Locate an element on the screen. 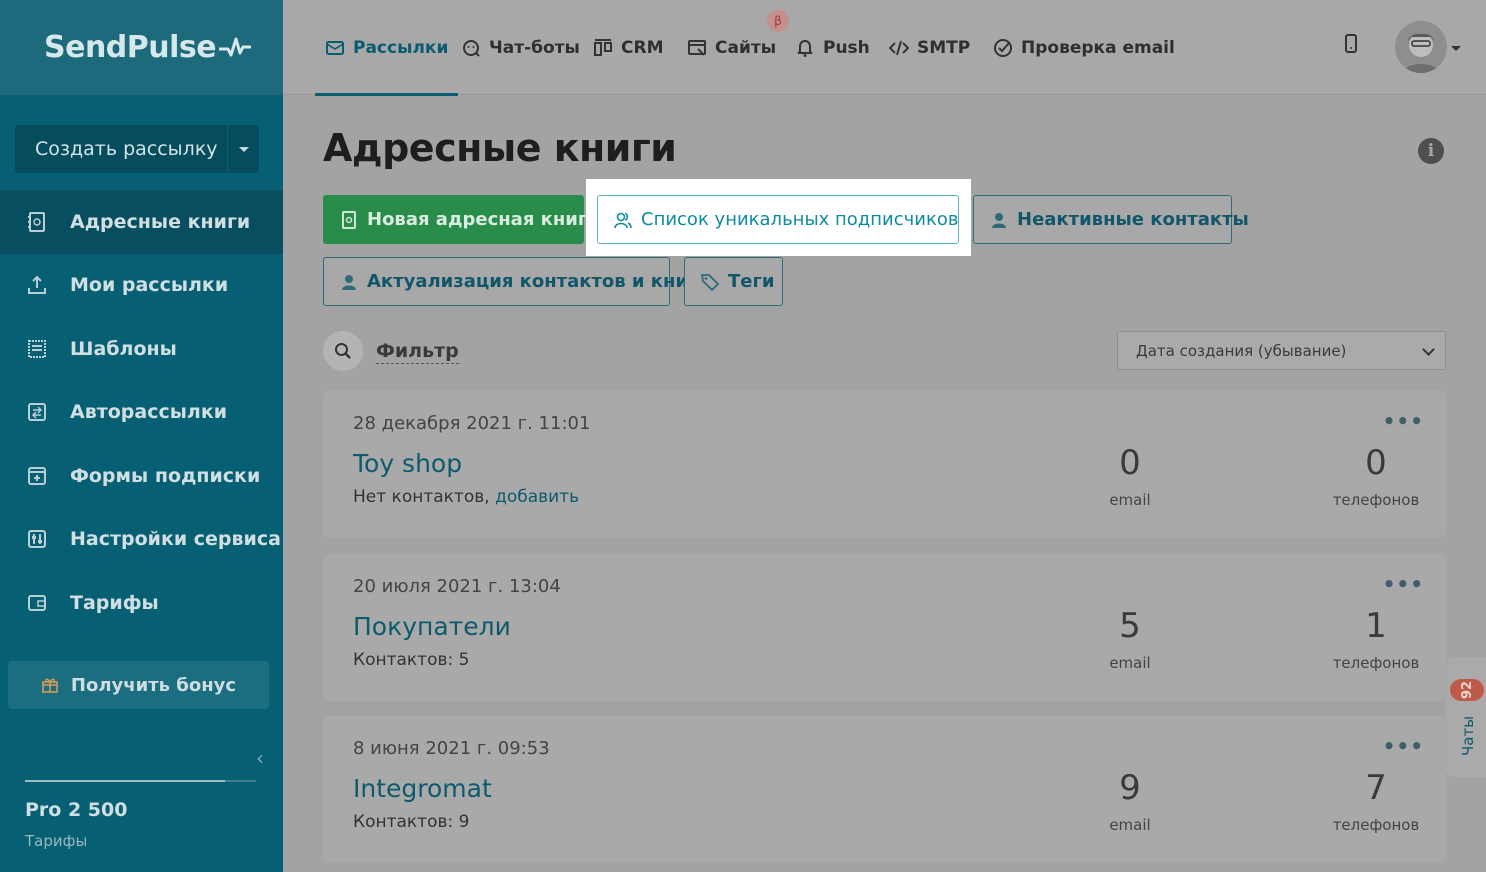 The height and width of the screenshot is (872, 1486). new-address-book-button: Новая адресная книга is located at coordinates (461, 219).